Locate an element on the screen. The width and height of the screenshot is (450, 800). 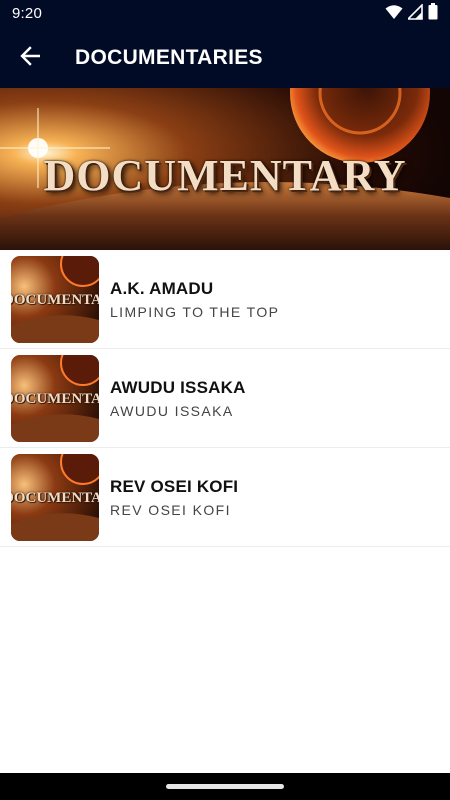
list-item: DOCUMENTARY AWUDU ISSAKA AWUDU ISSAKA is located at coordinates (225, 398).